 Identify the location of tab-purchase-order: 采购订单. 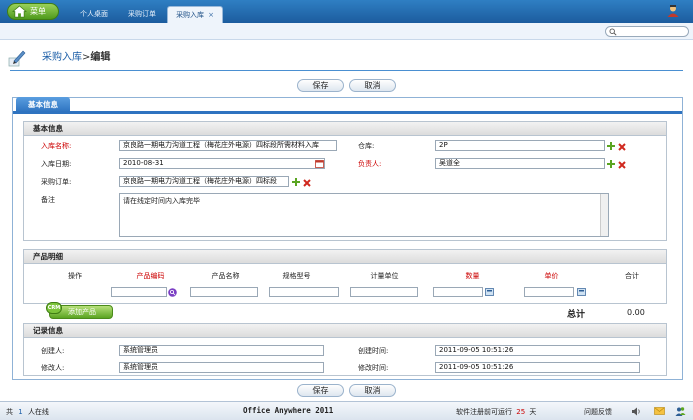
(142, 14).